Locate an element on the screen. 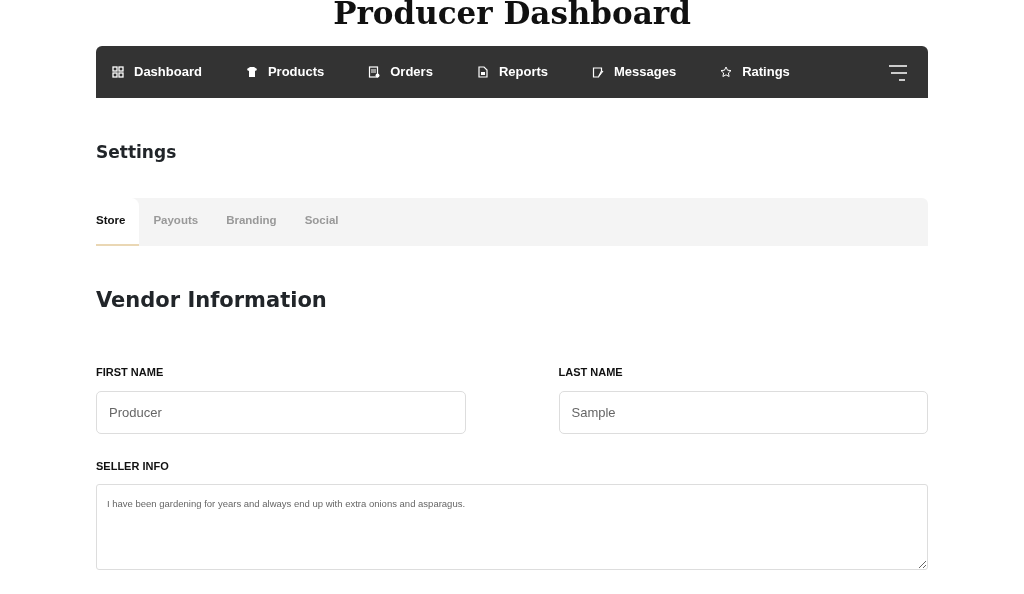  text-area: I have been gardening for years and always end up with extra onions and asparagus. is located at coordinates (512, 527).